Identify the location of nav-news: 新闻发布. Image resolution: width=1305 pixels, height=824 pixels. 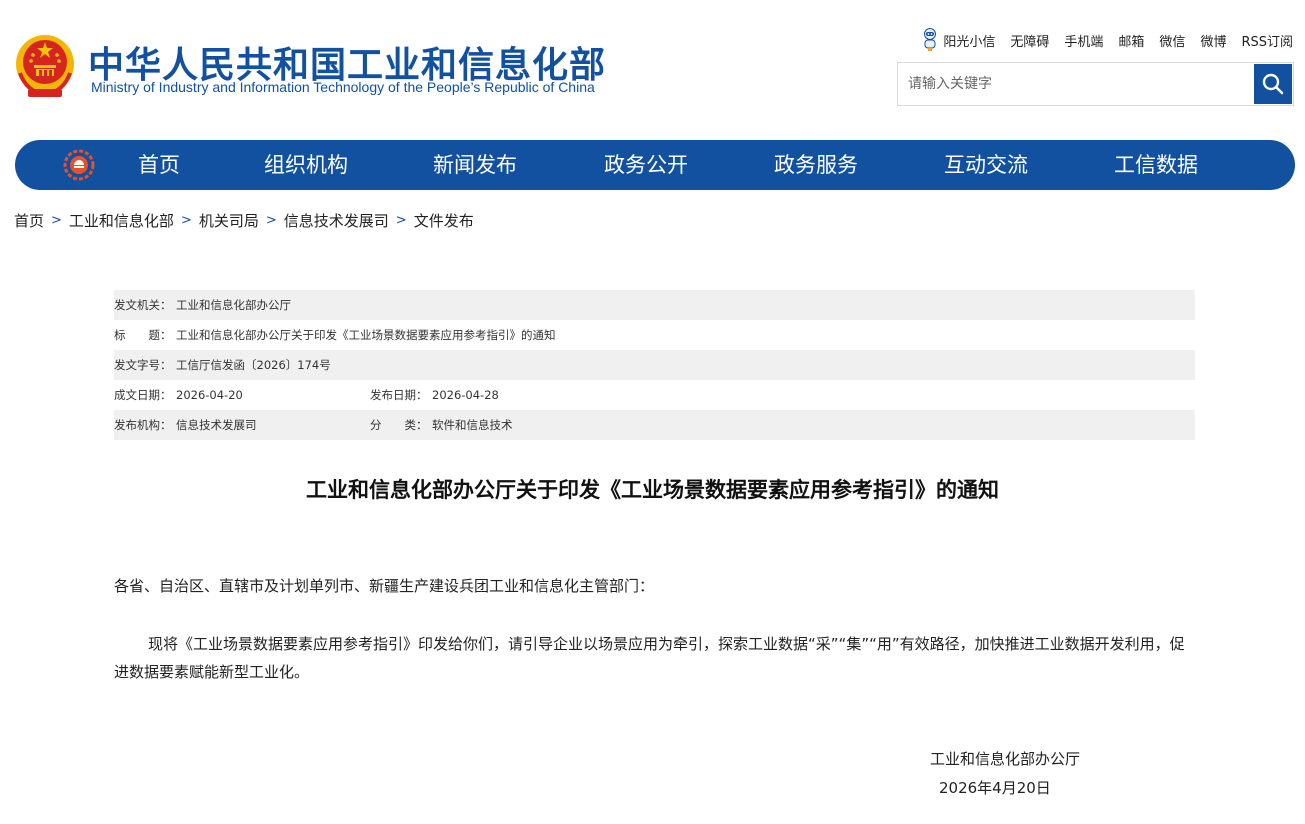
(475, 165).